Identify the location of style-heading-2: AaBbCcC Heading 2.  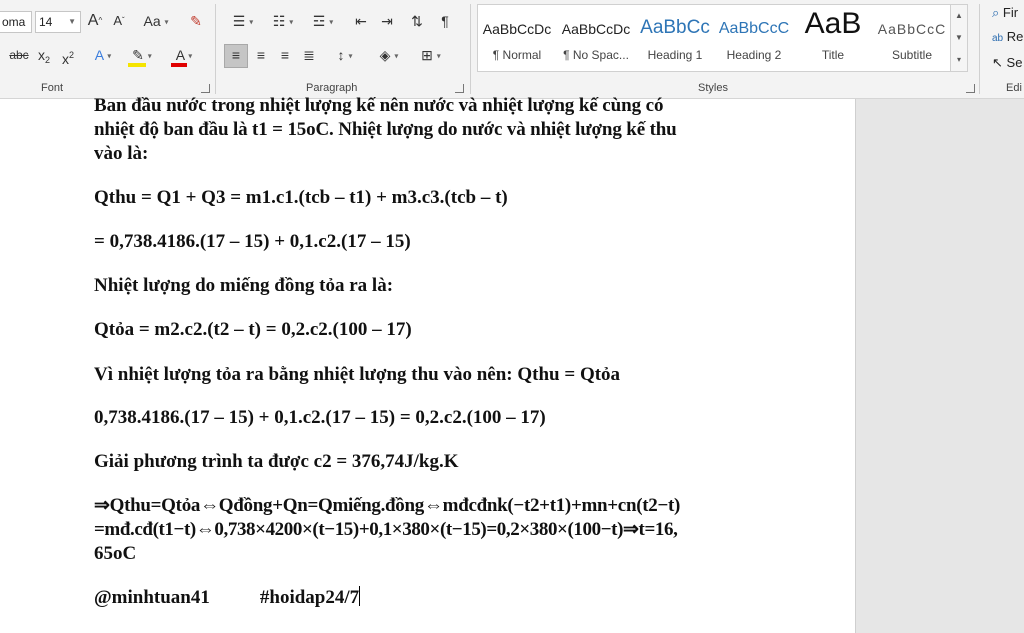
(754, 38).